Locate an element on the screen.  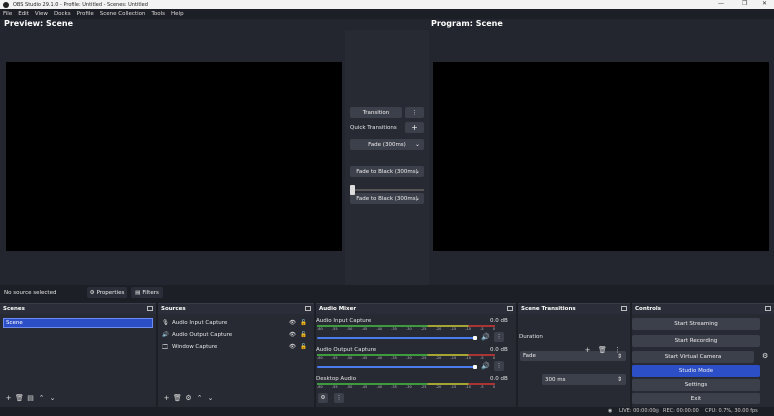
scenes-title: Scenes is located at coordinates (14, 309).